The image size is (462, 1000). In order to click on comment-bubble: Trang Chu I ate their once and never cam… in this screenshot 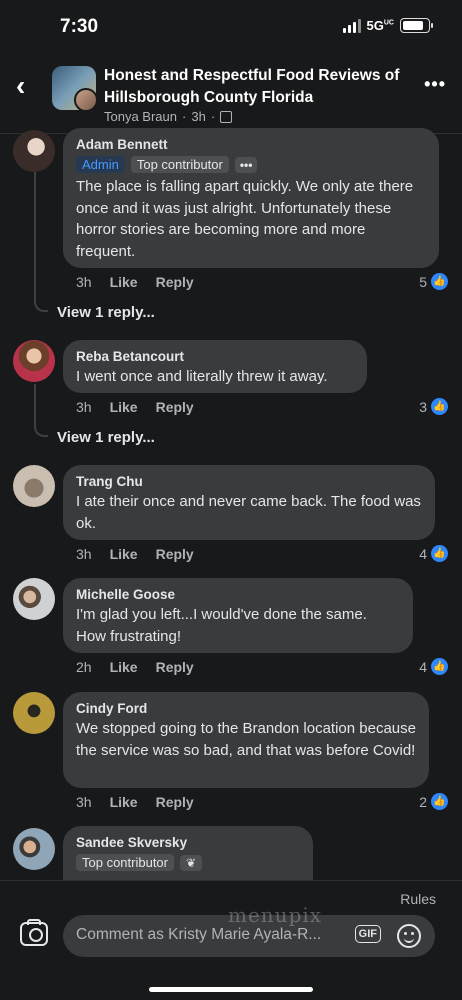, I will do `click(249, 502)`.